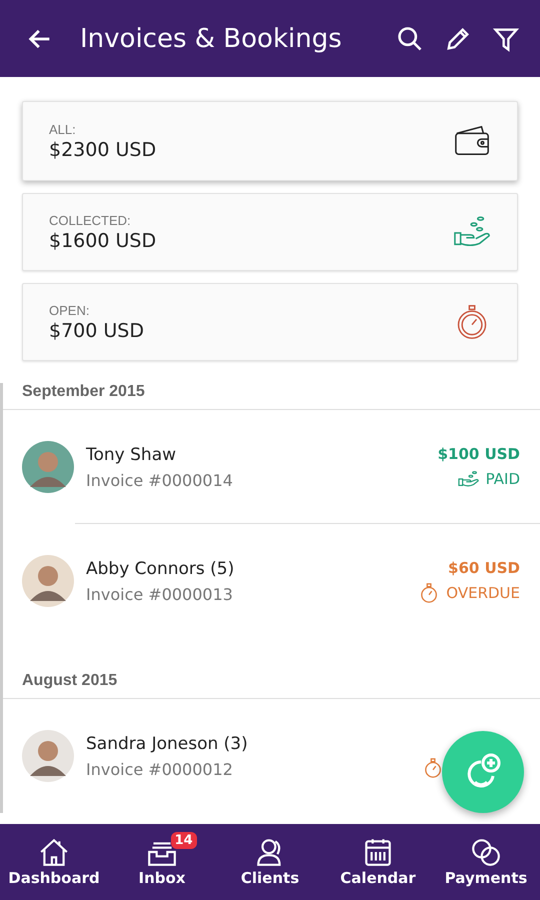 The image size is (540, 900). What do you see at coordinates (161, 568) in the screenshot?
I see `client-name: Abby Connors (5)` at bounding box center [161, 568].